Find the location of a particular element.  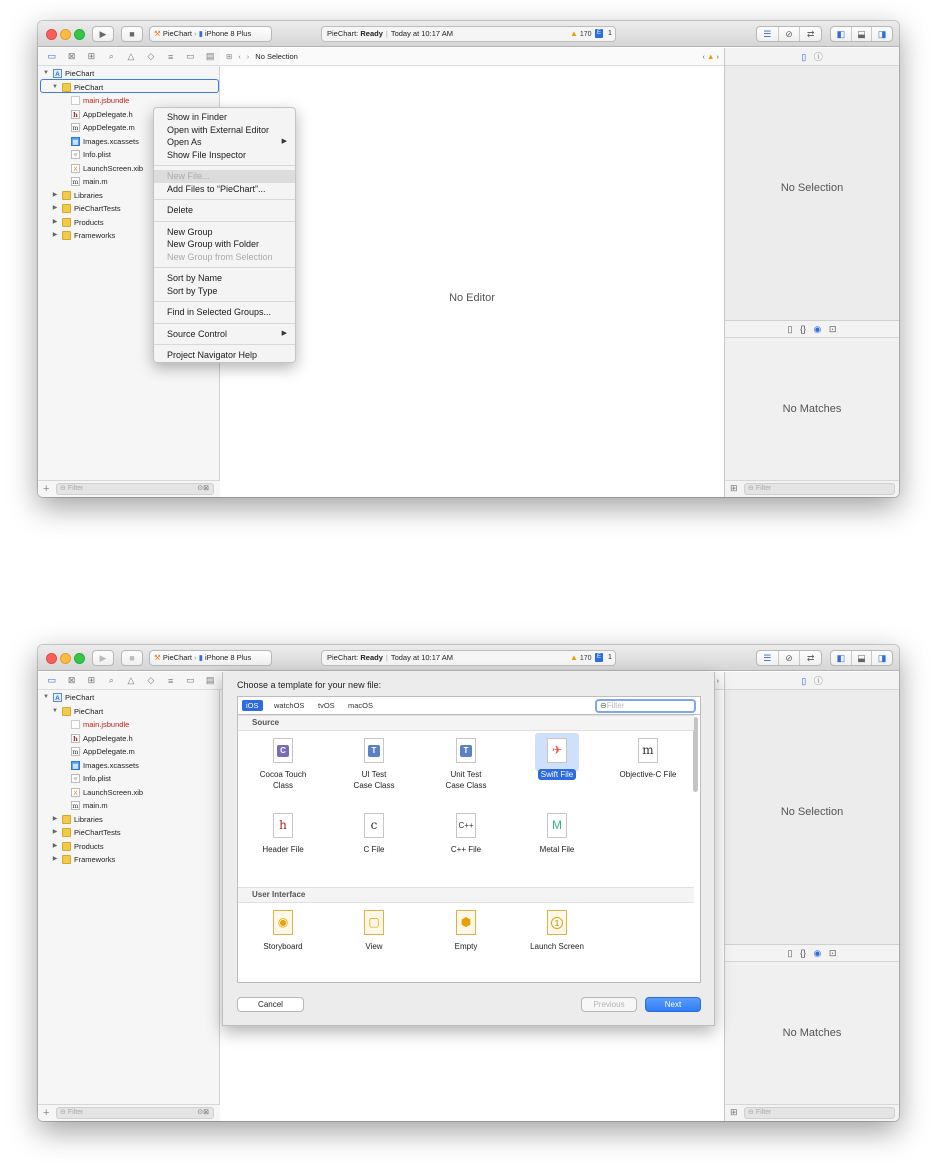

platform-tab: macOS is located at coordinates (360, 705).